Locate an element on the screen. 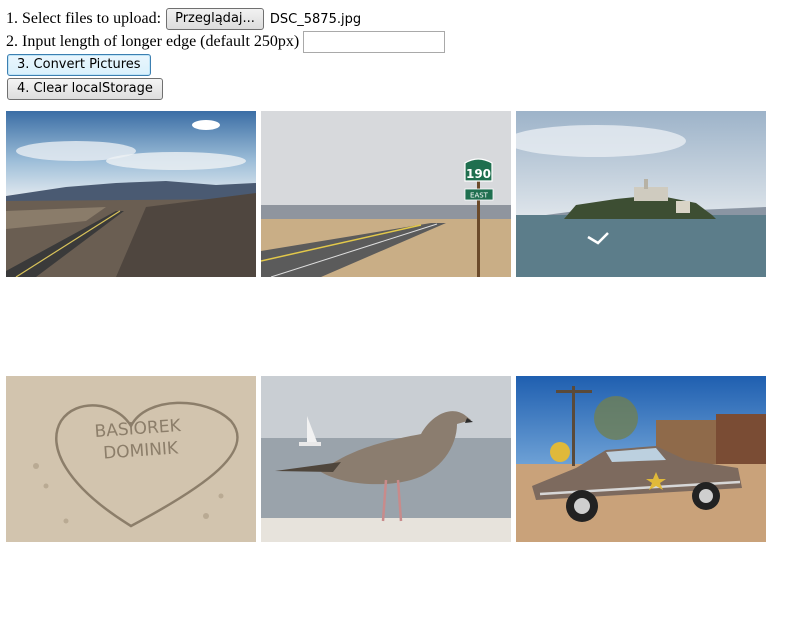 Image resolution: width=812 pixels, height=636 pixels. convert-pictures-button: 3. Convert Pictures is located at coordinates (79, 65).